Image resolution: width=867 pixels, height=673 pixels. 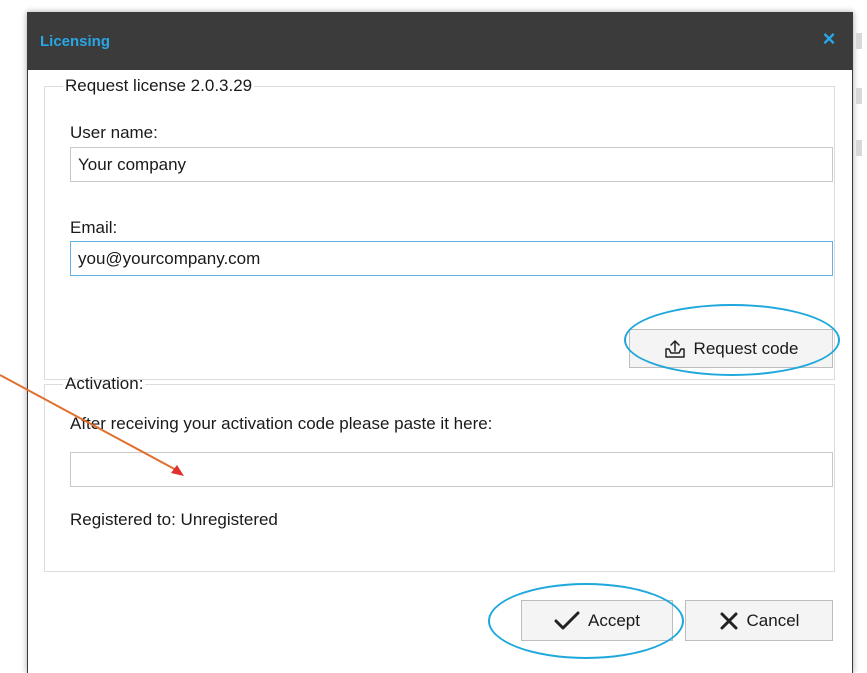 I want to click on email-field, so click(x=451, y=258).